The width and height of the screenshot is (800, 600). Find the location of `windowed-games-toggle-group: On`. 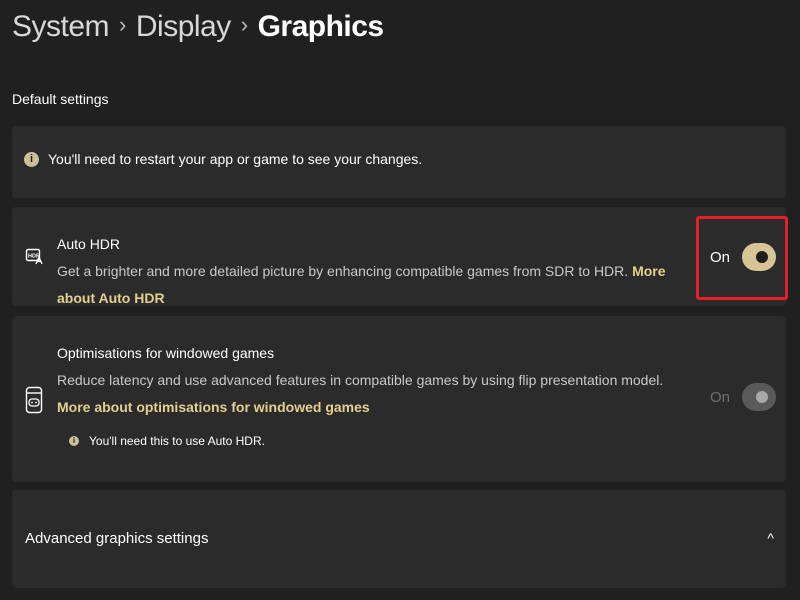

windowed-games-toggle-group: On is located at coordinates (743, 397).